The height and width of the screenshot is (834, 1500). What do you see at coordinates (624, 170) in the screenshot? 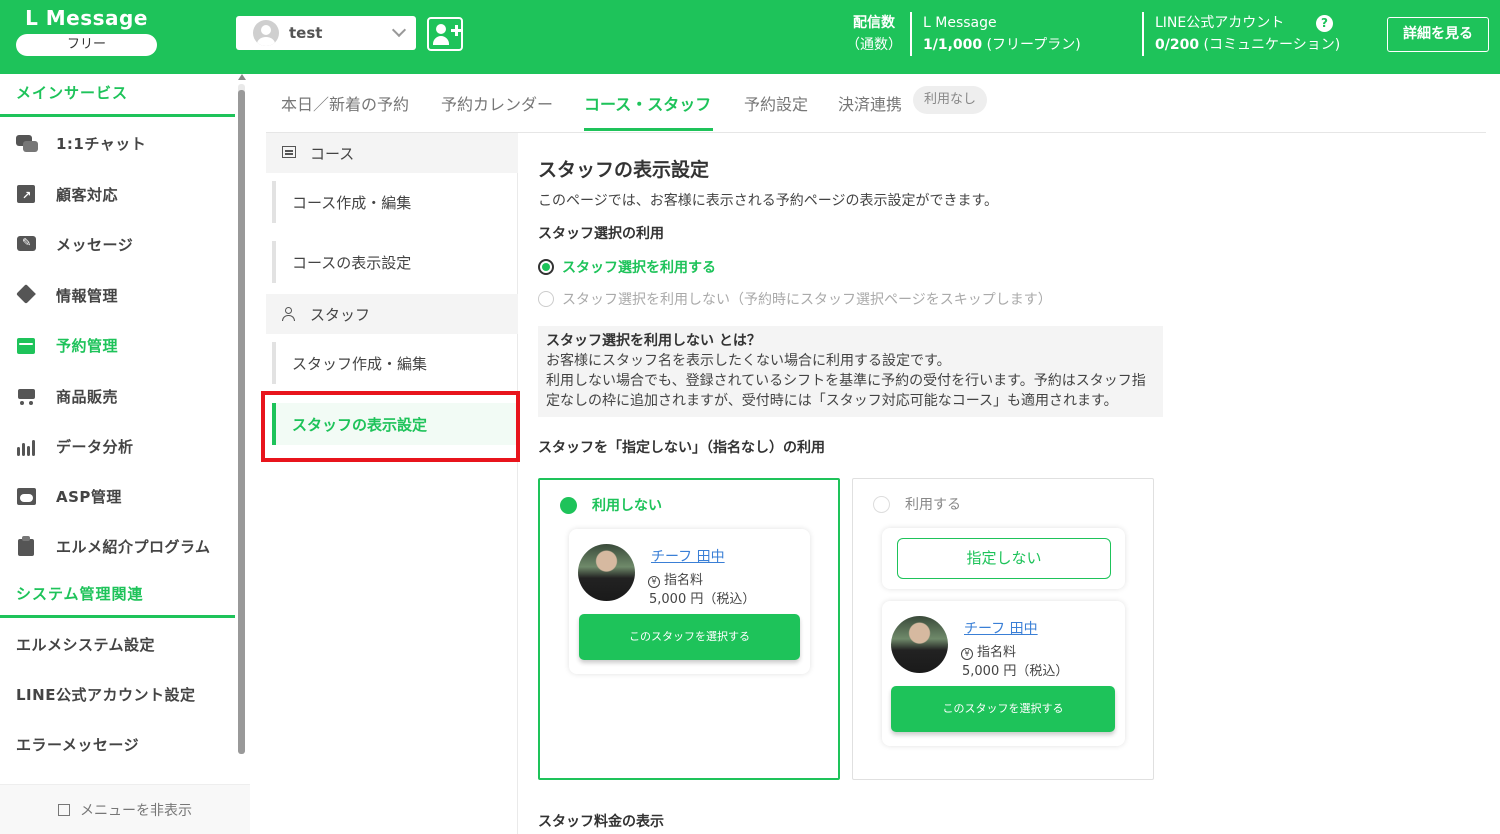
I see `page-title: スタッフの表示設定` at bounding box center [624, 170].